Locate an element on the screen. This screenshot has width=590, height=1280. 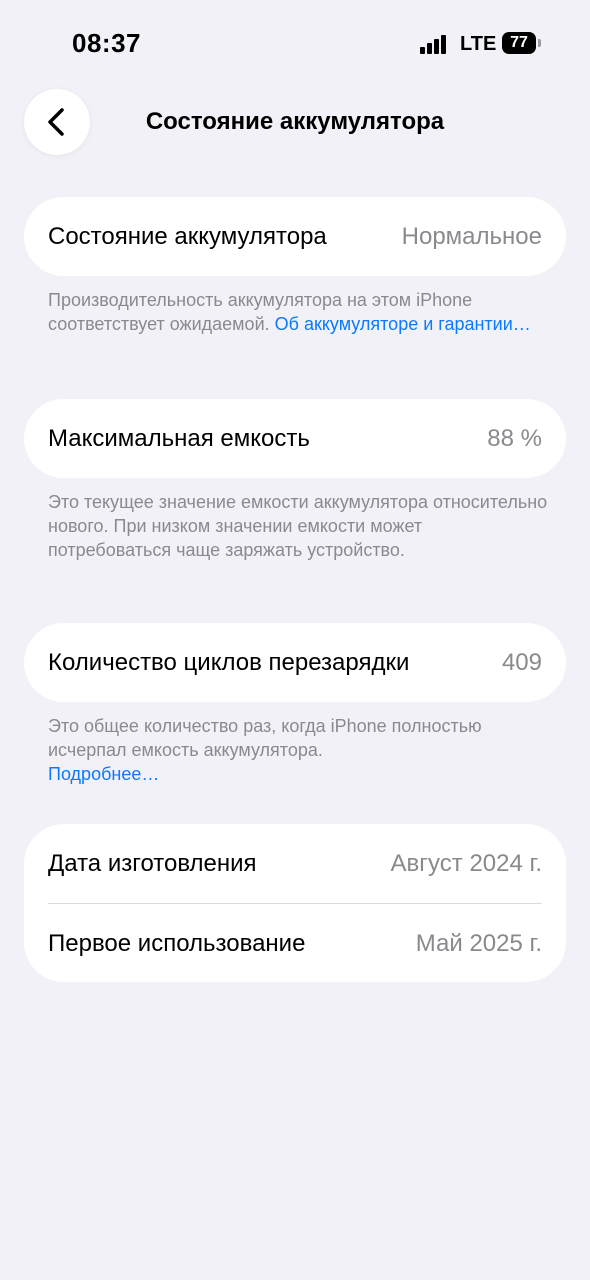
cycle-count-value: 409 is located at coordinates (521, 662).